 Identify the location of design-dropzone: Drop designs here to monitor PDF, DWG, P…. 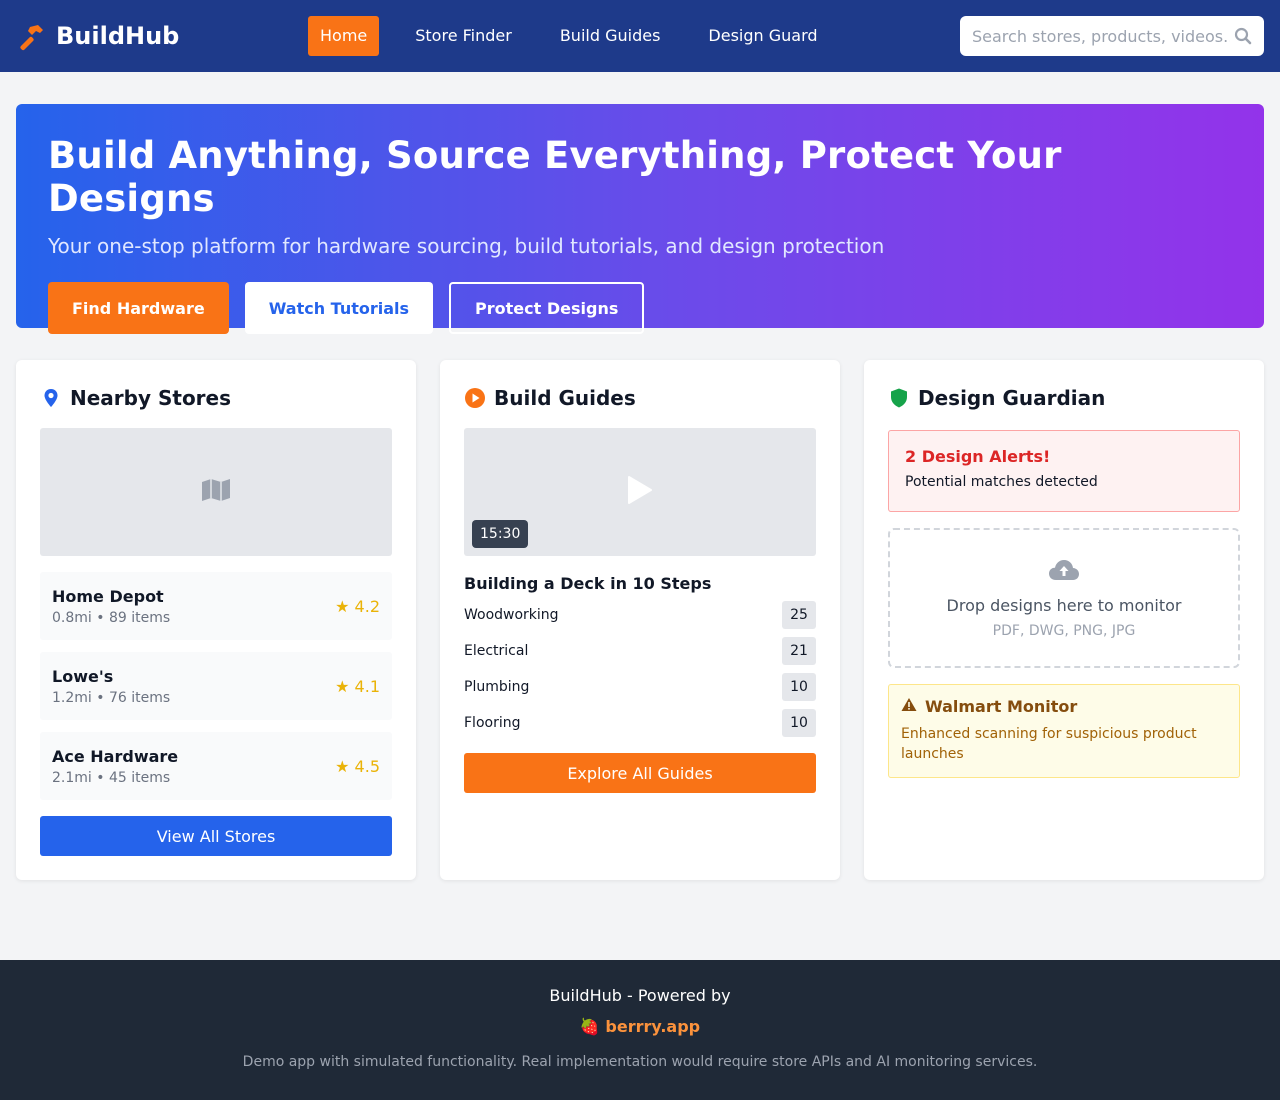
(1064, 598).